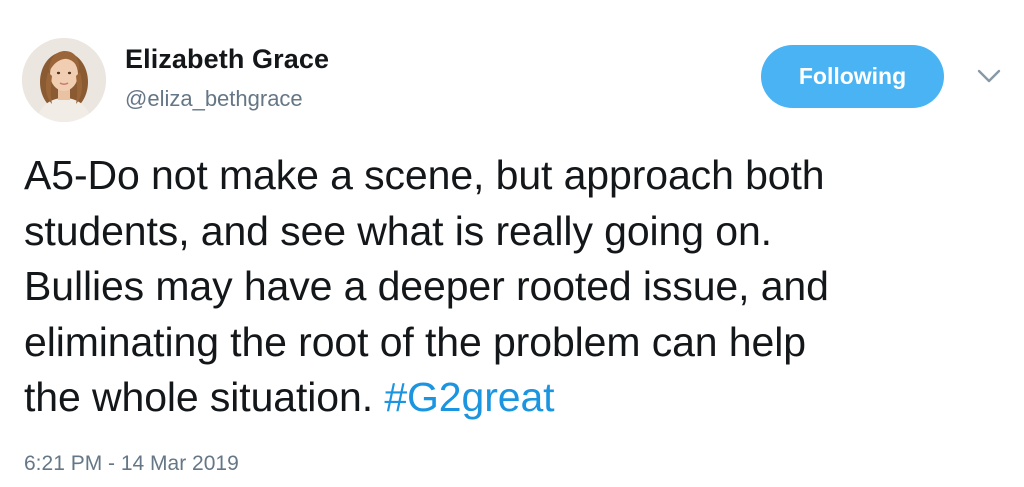 This screenshot has height=487, width=1024. What do you see at coordinates (852, 76) in the screenshot?
I see `following-button: Following` at bounding box center [852, 76].